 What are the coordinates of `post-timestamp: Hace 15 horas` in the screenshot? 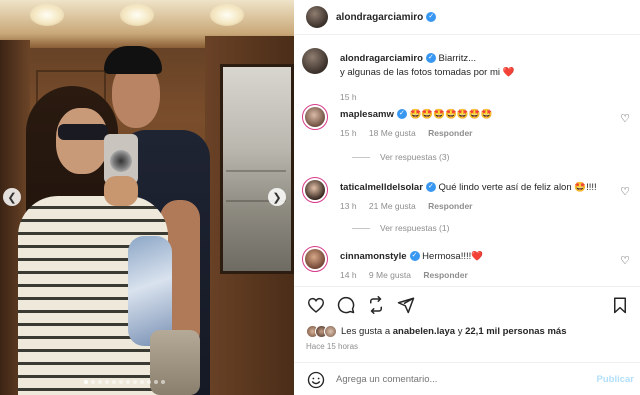 It's located at (332, 346).